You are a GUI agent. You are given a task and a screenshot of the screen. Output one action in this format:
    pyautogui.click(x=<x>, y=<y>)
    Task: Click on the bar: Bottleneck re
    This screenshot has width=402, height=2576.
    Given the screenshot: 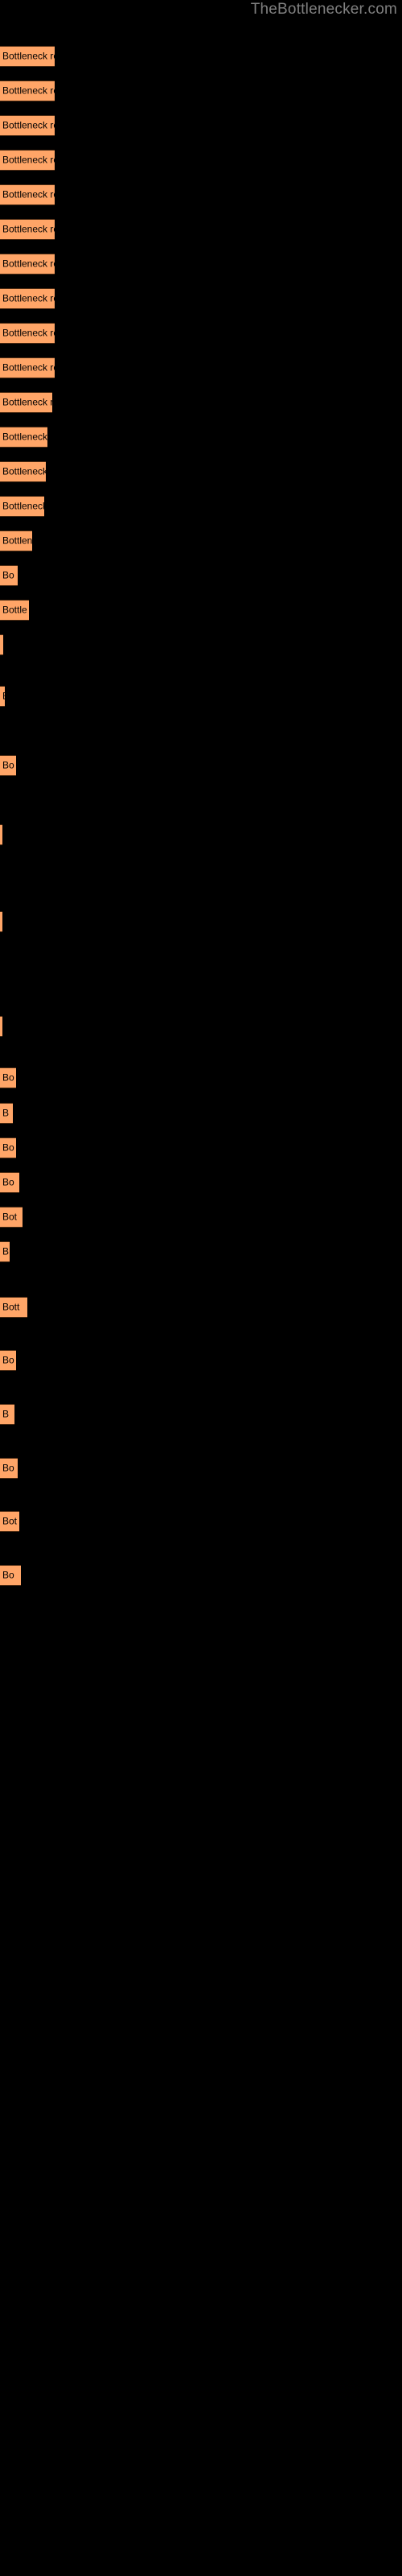 What is the action you would take?
    pyautogui.click(x=26, y=402)
    